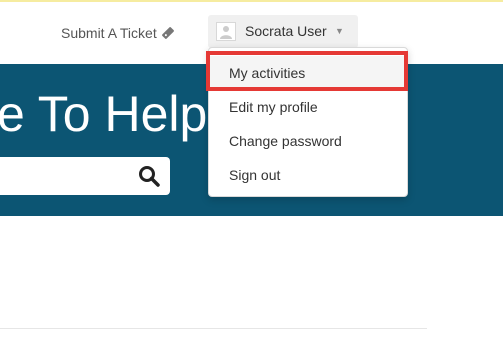 This screenshot has height=356, width=503. Describe the element at coordinates (168, 33) in the screenshot. I see `ticket-icon` at that location.